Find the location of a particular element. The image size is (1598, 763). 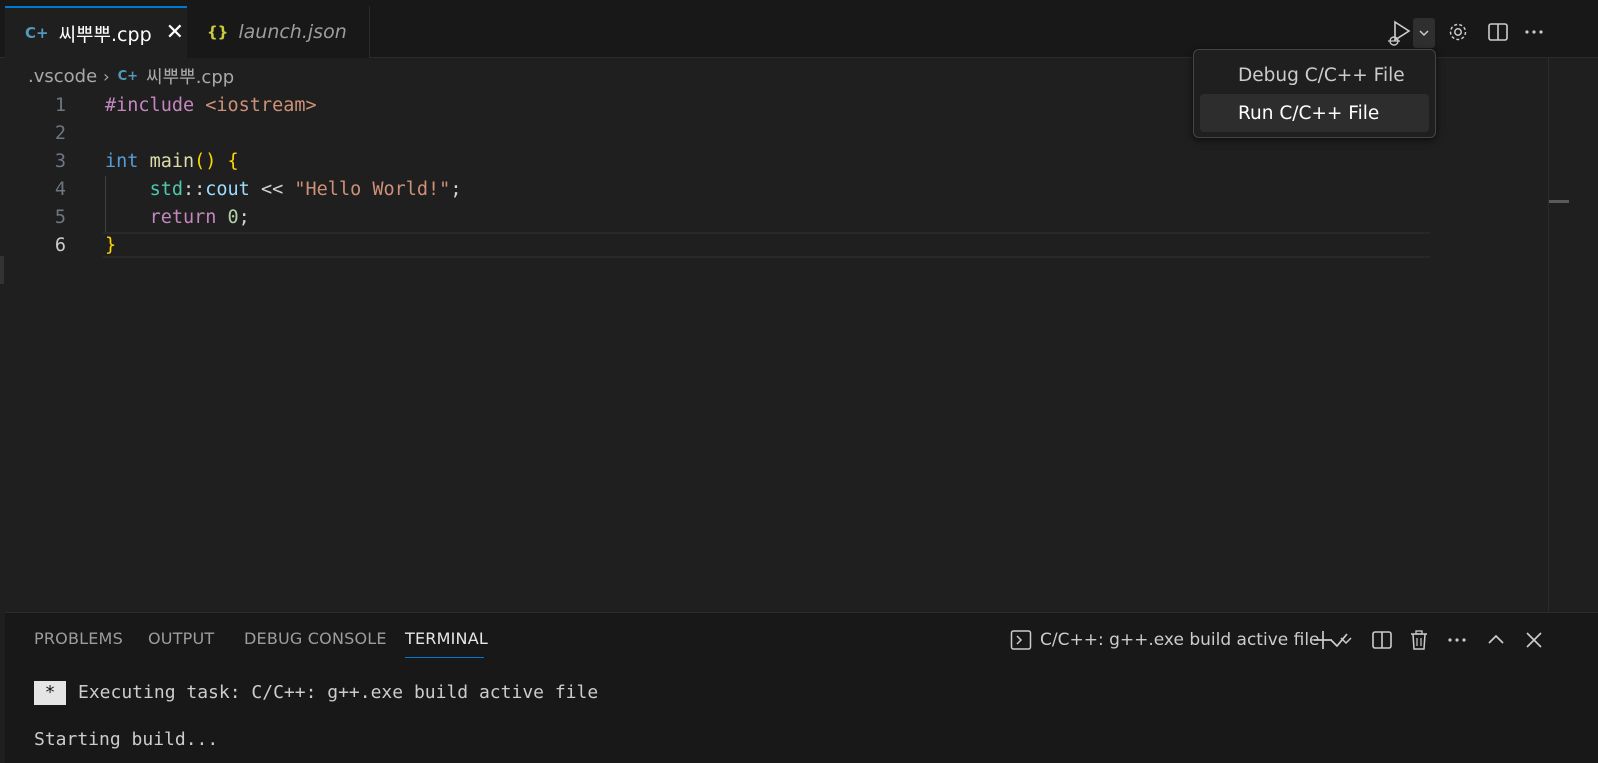

menu-item-run-file: Run C/C++ File is located at coordinates (1314, 113).